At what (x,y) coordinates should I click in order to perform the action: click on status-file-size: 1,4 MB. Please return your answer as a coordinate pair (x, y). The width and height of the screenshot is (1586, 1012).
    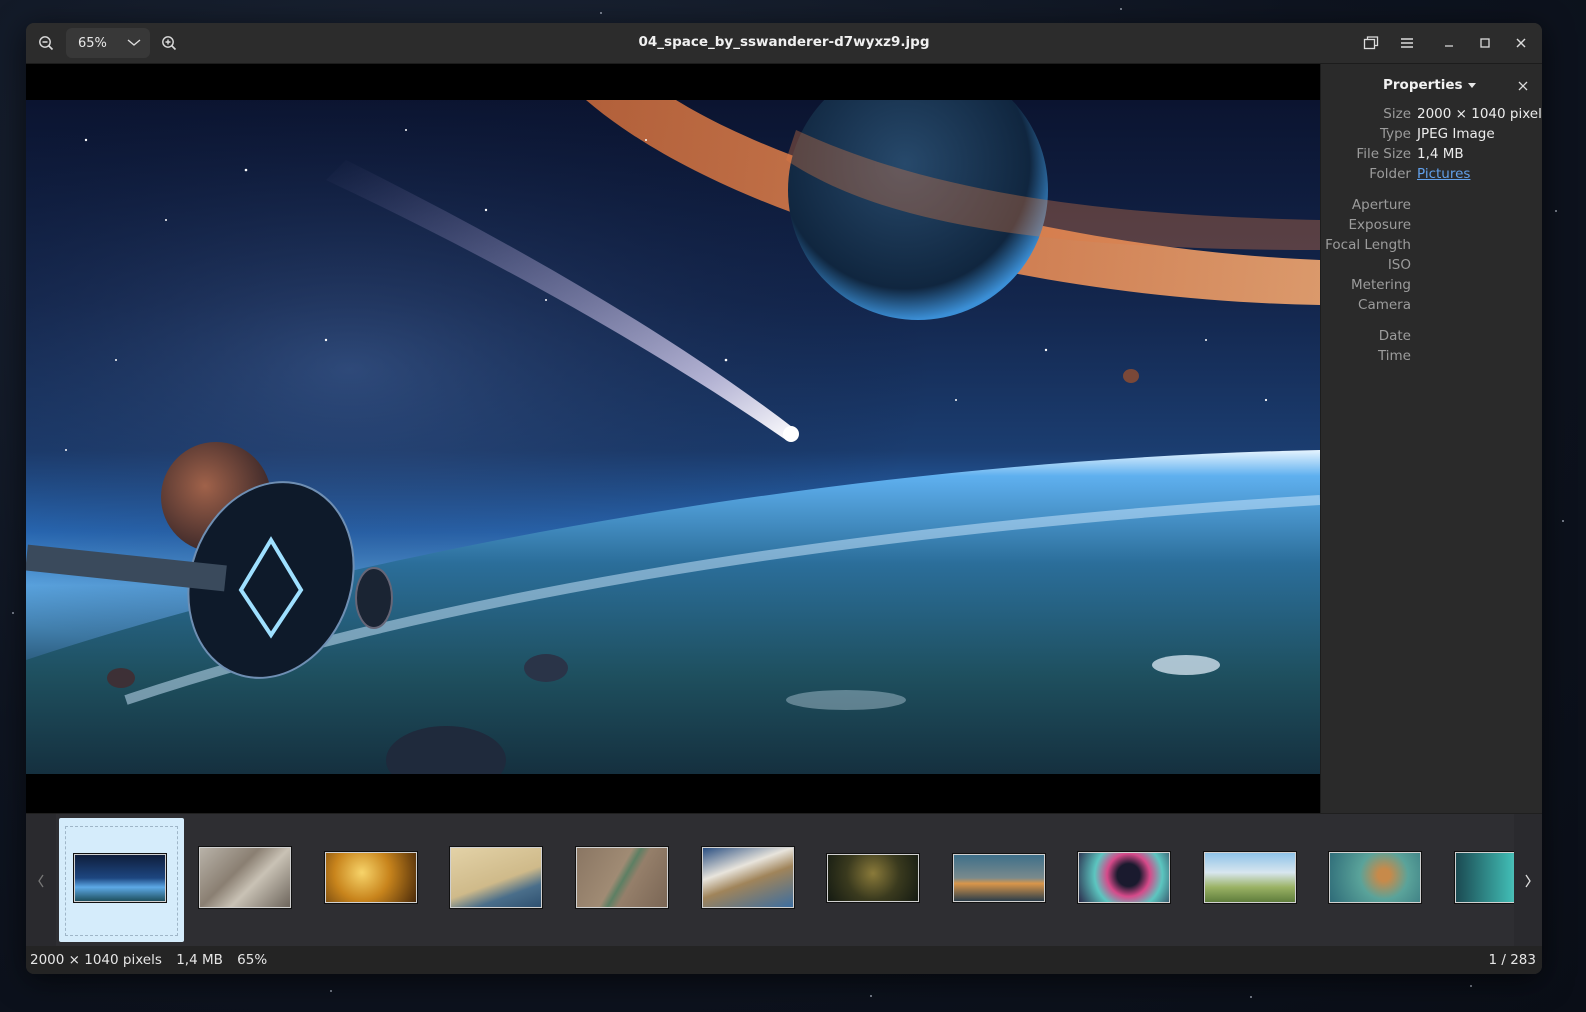
    Looking at the image, I should click on (199, 960).